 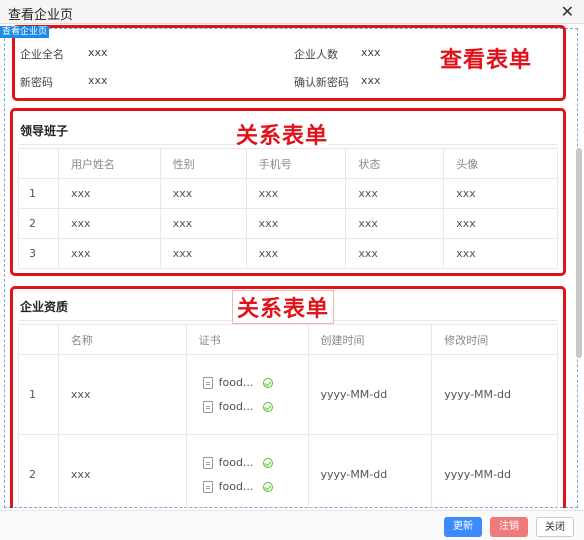 What do you see at coordinates (292, 12) in the screenshot?
I see `title-bar: 查看企业页 ✕` at bounding box center [292, 12].